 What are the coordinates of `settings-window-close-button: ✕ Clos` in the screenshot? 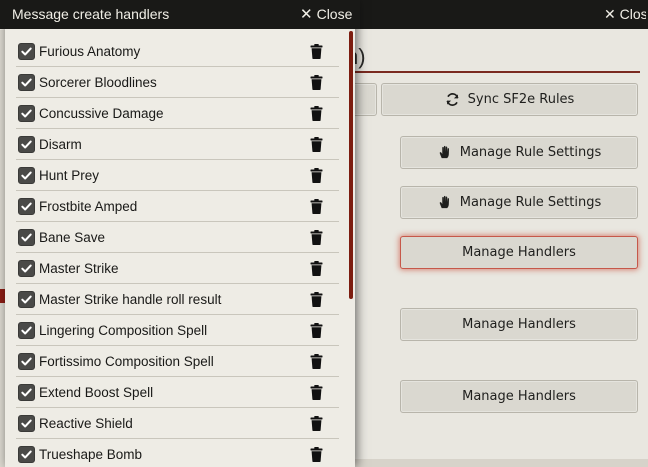 It's located at (625, 14).